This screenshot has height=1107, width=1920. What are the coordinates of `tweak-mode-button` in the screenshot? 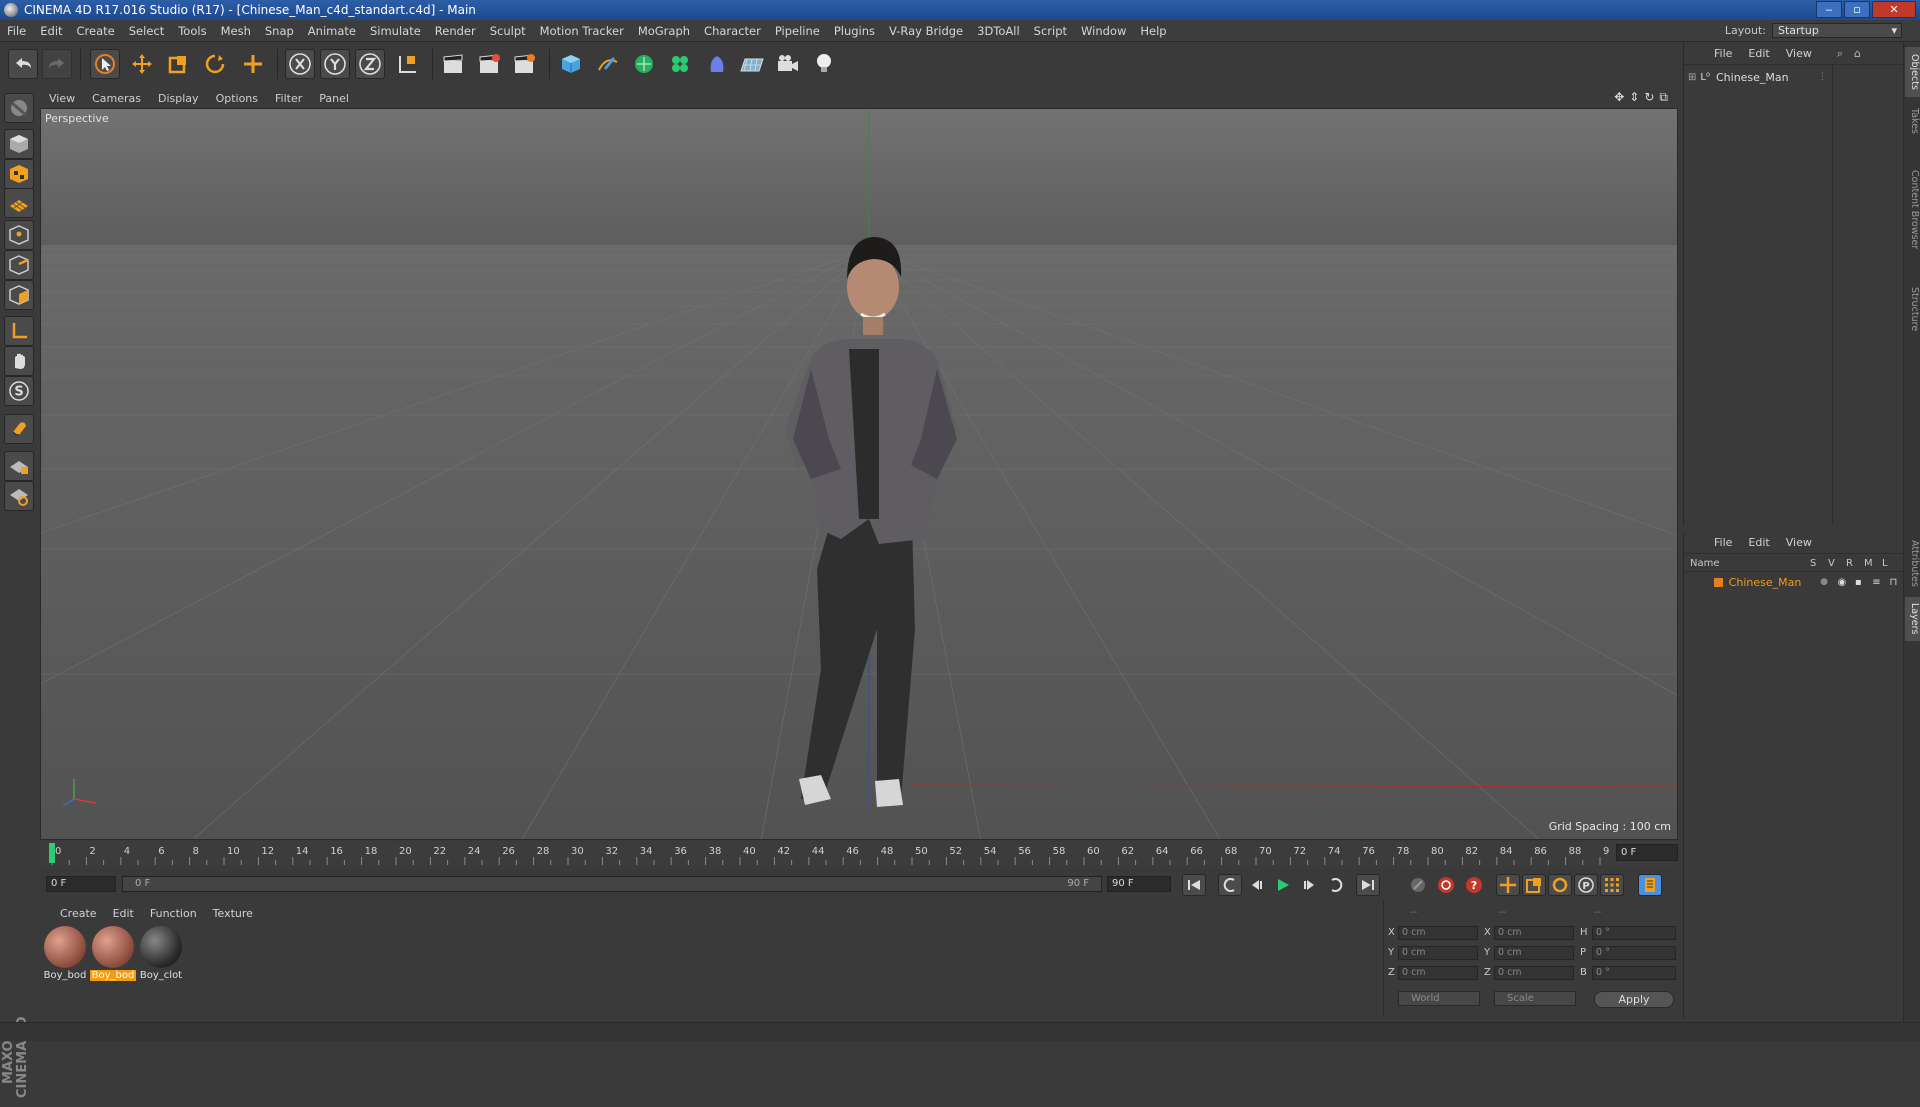 It's located at (19, 361).